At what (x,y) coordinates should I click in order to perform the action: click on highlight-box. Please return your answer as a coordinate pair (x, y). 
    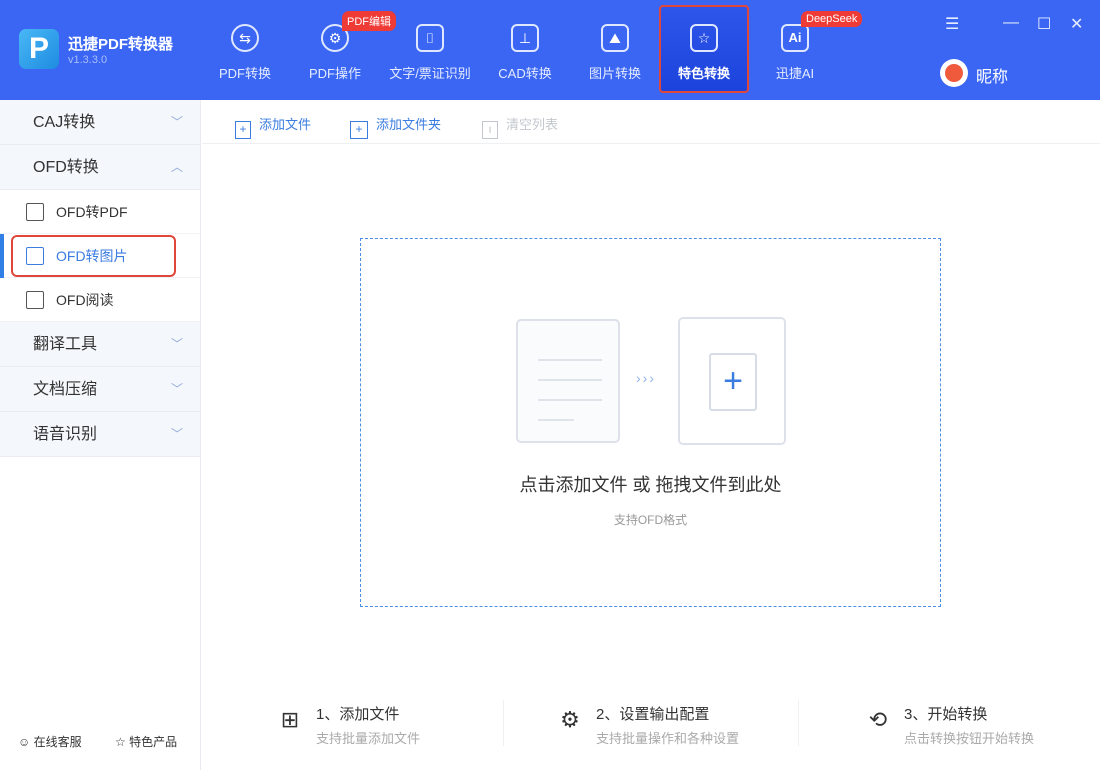
    Looking at the image, I should click on (93, 256).